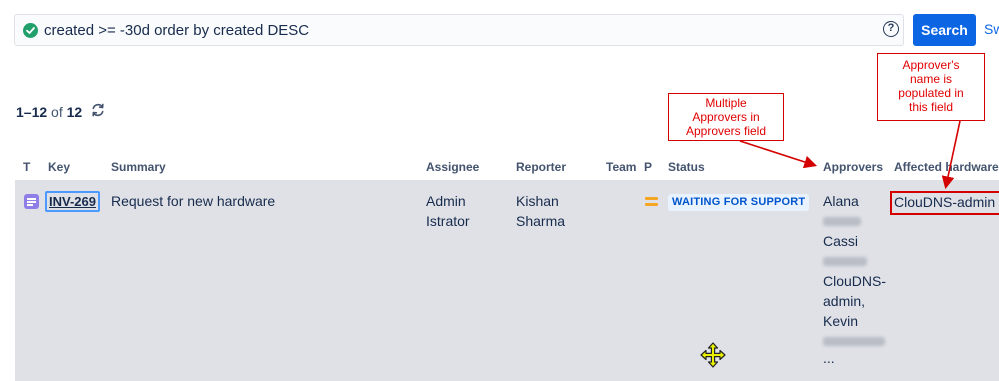  What do you see at coordinates (944, 30) in the screenshot?
I see `search-button: Search` at bounding box center [944, 30].